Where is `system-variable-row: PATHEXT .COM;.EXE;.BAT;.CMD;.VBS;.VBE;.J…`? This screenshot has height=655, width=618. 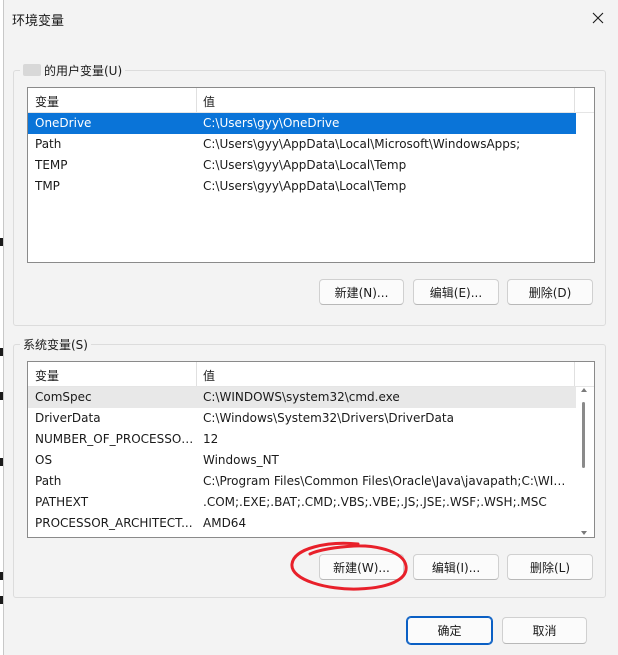 system-variable-row: PATHEXT .COM;.EXE;.BAT;.CMD;.VBS;.VBE;.J… is located at coordinates (302, 502).